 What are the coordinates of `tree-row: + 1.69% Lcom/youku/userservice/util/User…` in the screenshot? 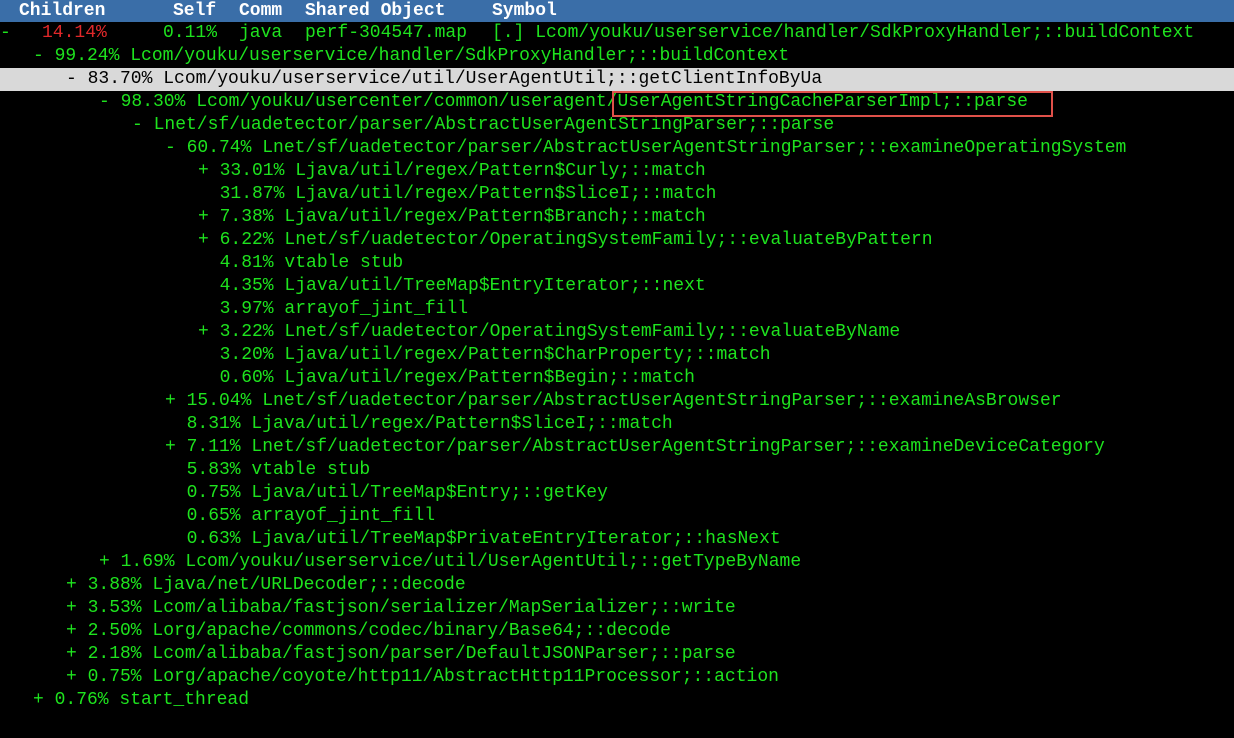 It's located at (617, 562).